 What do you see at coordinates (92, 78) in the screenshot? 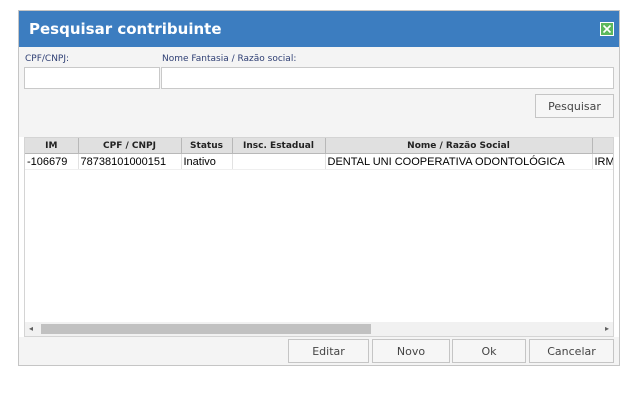
I see `cpf-cnpj-input` at bounding box center [92, 78].